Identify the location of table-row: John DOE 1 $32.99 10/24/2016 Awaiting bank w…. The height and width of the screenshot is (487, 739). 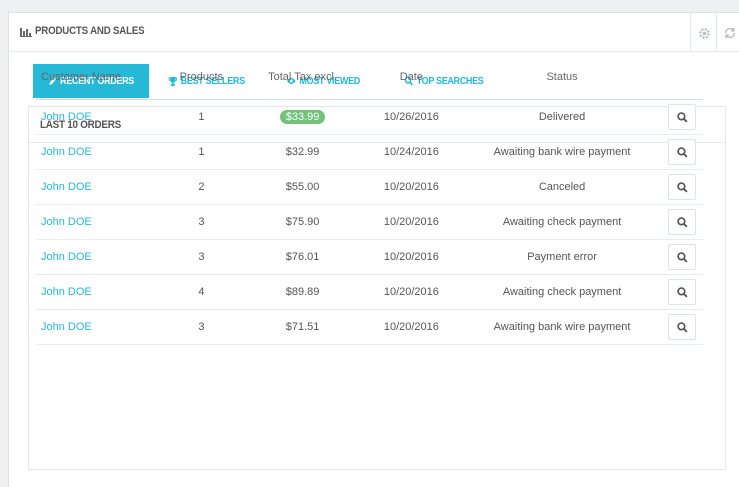
(369, 152).